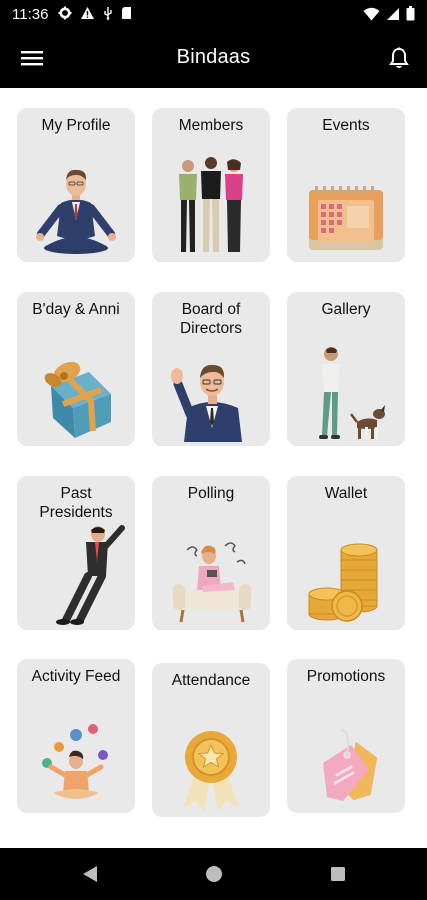 The image size is (427, 900). Describe the element at coordinates (210, 319) in the screenshot. I see `tile-label: Board of Directors` at that location.